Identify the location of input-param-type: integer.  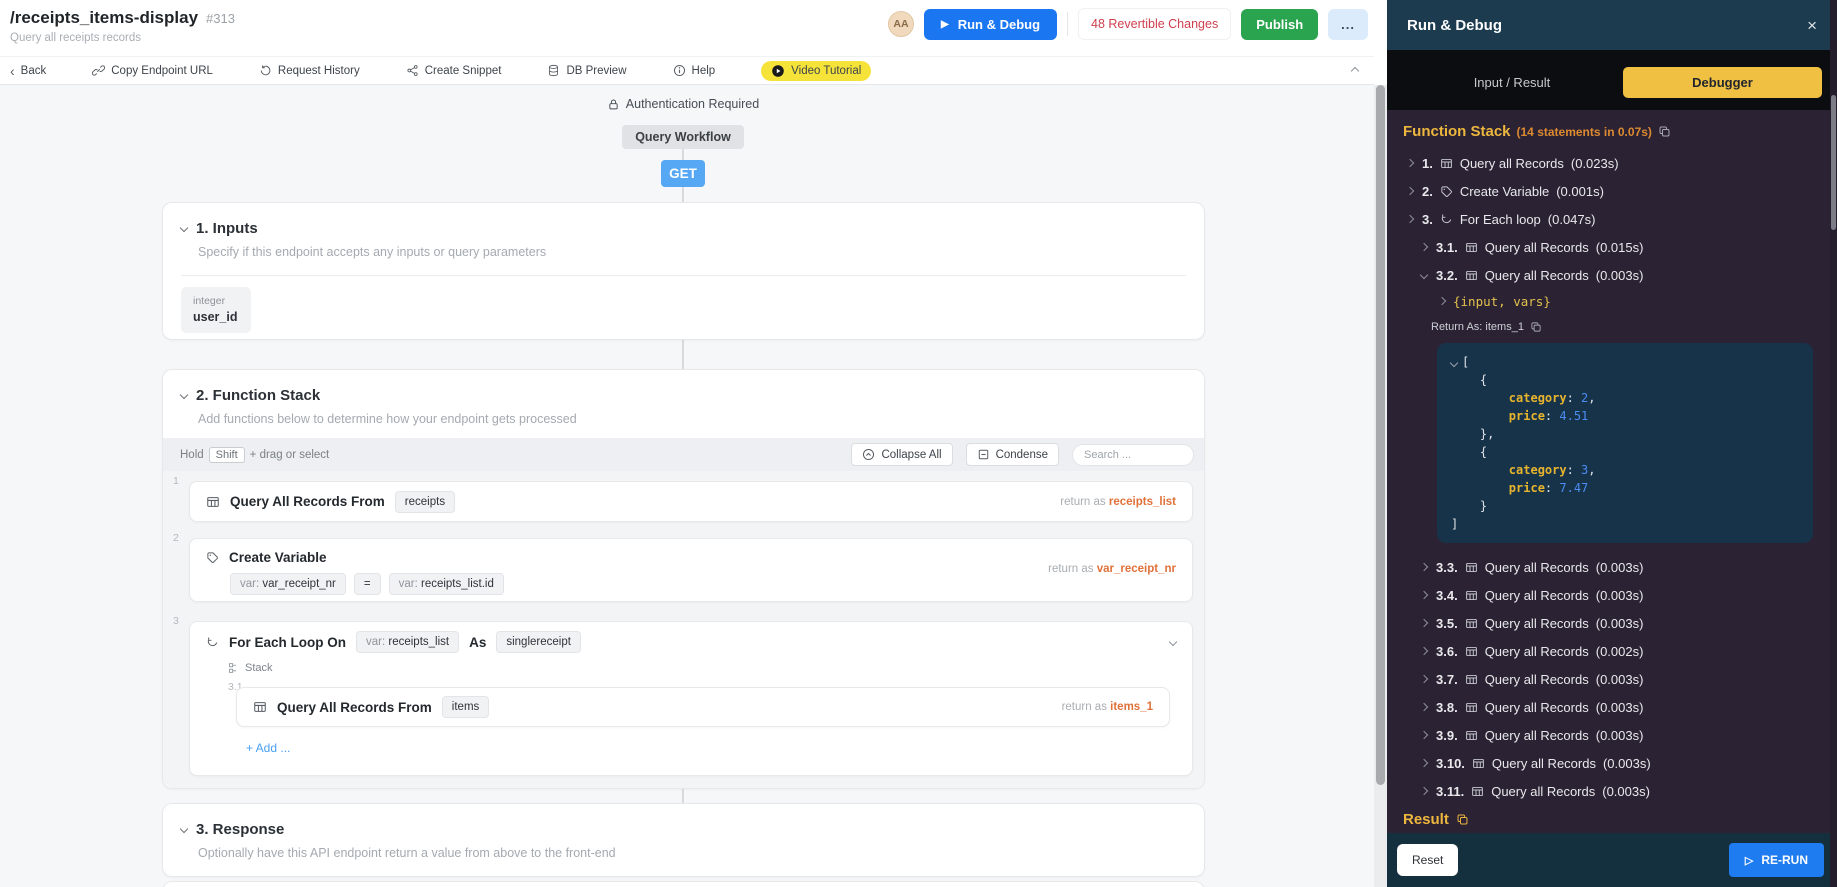
(209, 301).